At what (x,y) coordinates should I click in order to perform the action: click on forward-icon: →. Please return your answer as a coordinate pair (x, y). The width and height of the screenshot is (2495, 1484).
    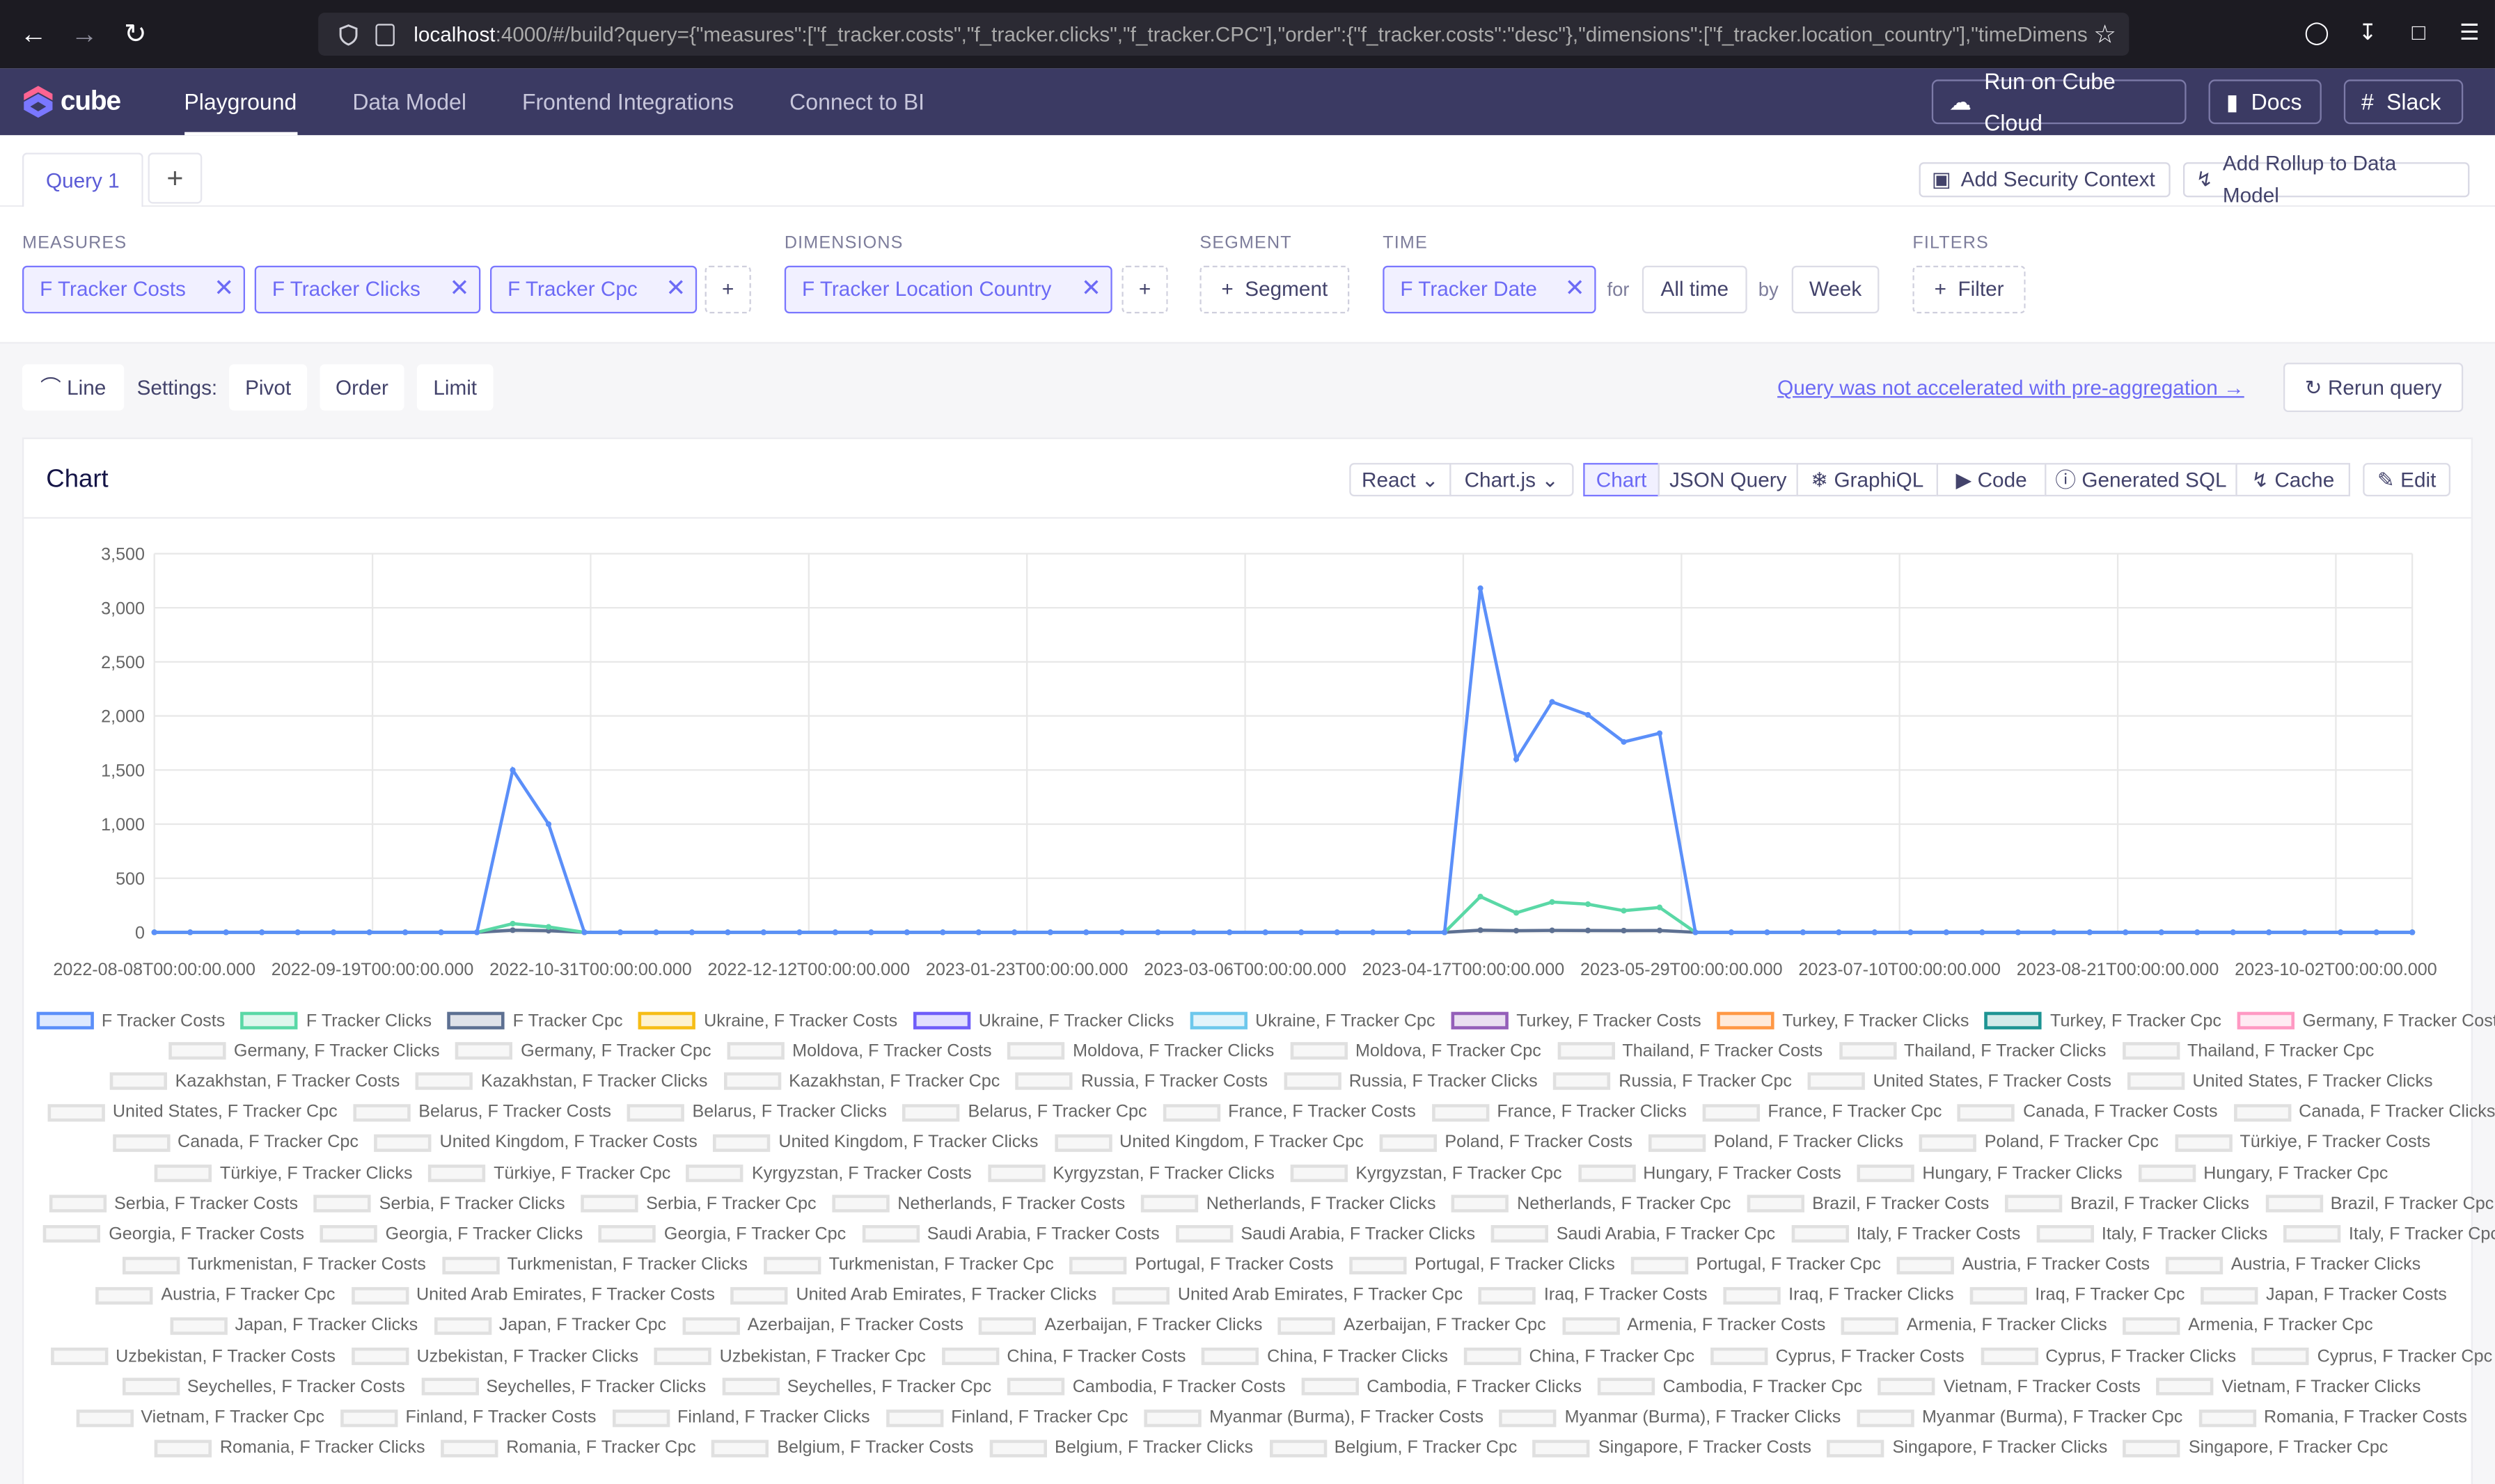
    Looking at the image, I should click on (84, 34).